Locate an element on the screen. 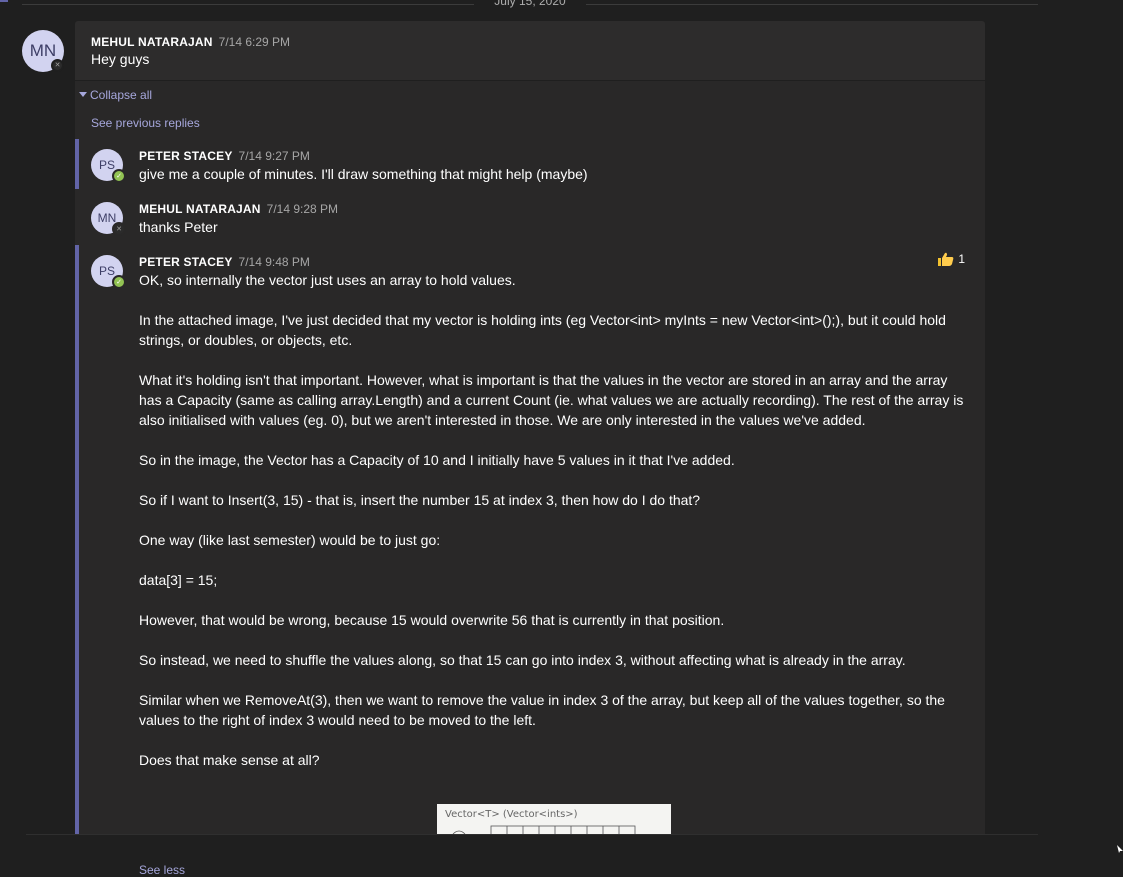  message-header: PETER STACEY 7/14 9:48 PM is located at coordinates (224, 262).